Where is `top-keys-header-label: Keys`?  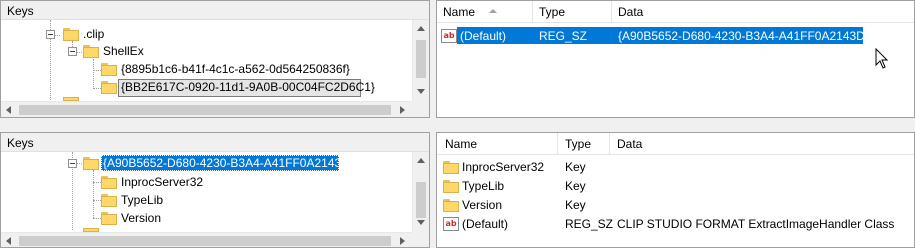 top-keys-header-label: Keys is located at coordinates (20, 11).